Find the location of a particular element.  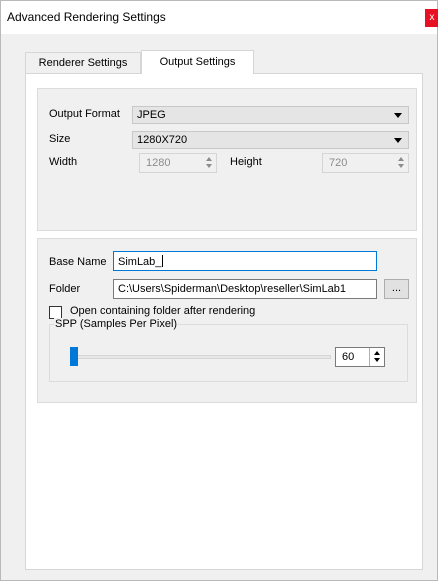

width-spinbox: 1280 is located at coordinates (178, 163).